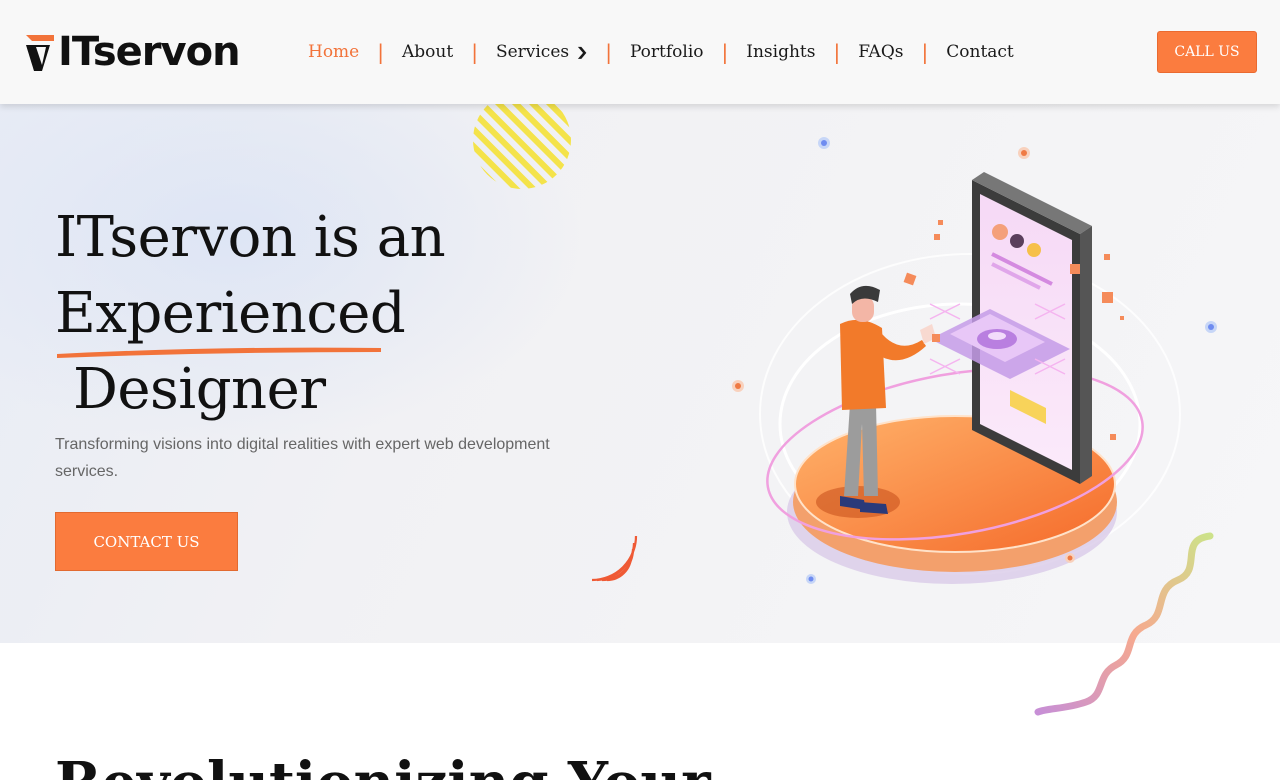  What do you see at coordinates (230, 313) in the screenshot?
I see `headline-highlight-text: Experienced` at bounding box center [230, 313].